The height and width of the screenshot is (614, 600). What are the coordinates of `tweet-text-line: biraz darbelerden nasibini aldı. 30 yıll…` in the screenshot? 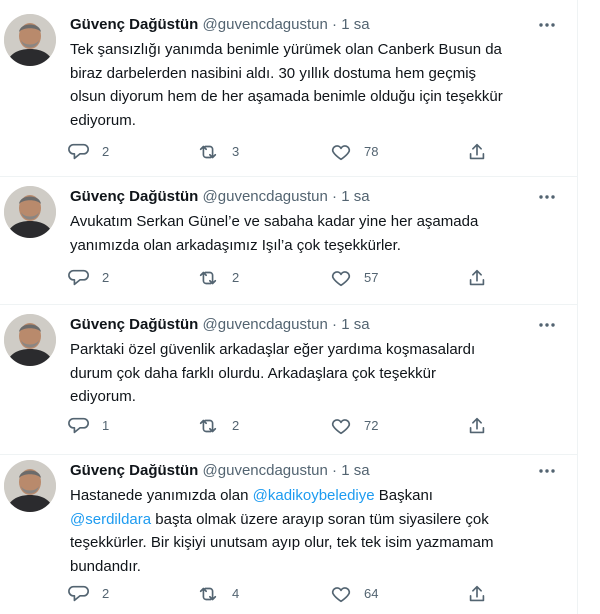 It's located at (273, 73).